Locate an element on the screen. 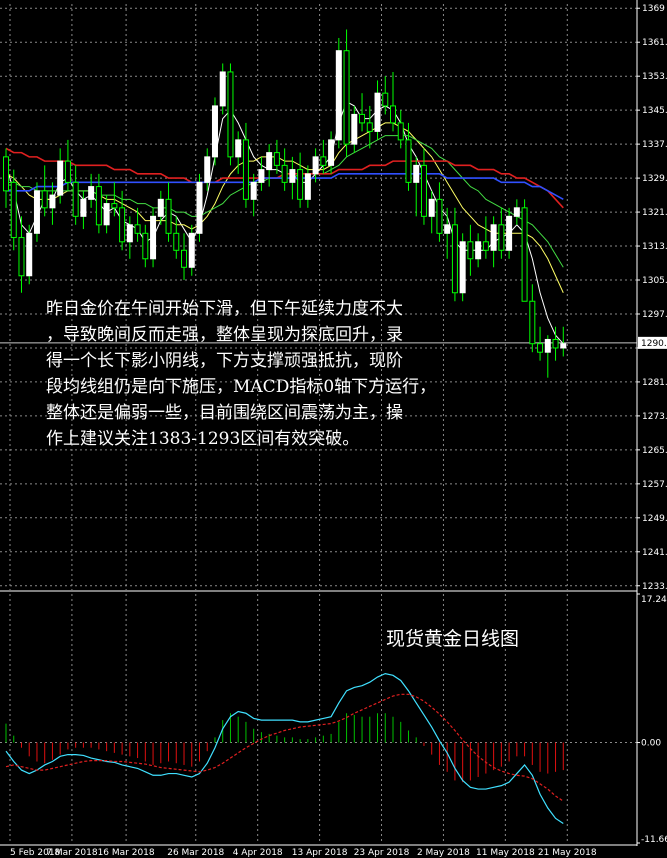 Image resolution: width=667 pixels, height=858 pixels. y-tick-label: 1313. is located at coordinates (654, 247).